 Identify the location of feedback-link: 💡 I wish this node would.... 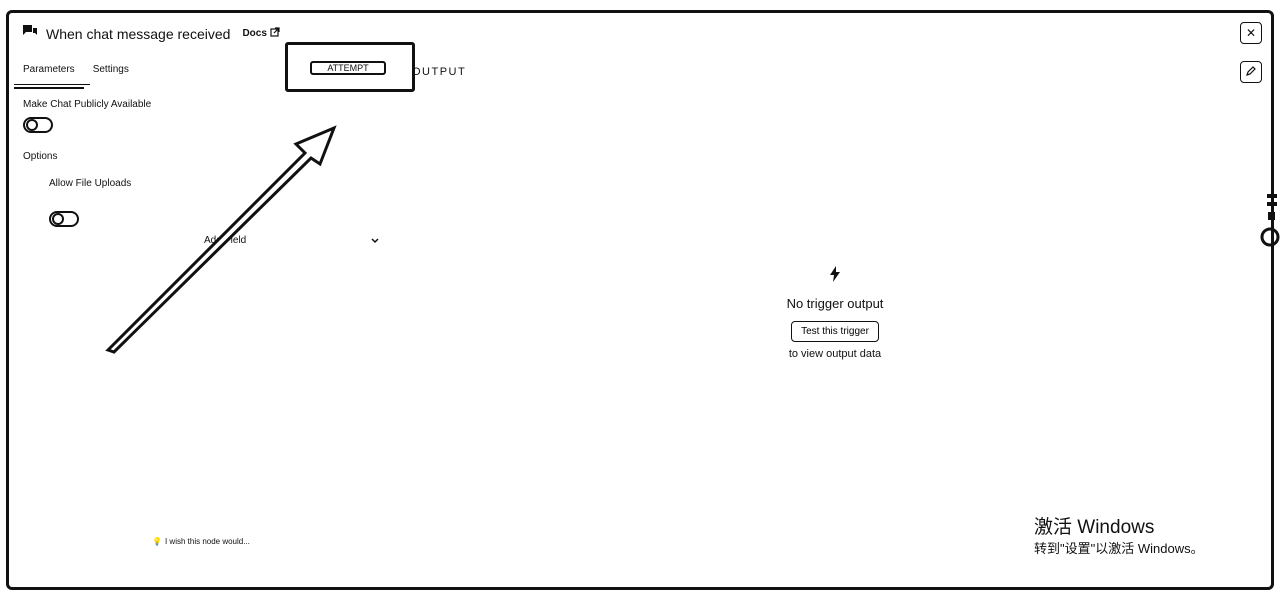
(201, 541).